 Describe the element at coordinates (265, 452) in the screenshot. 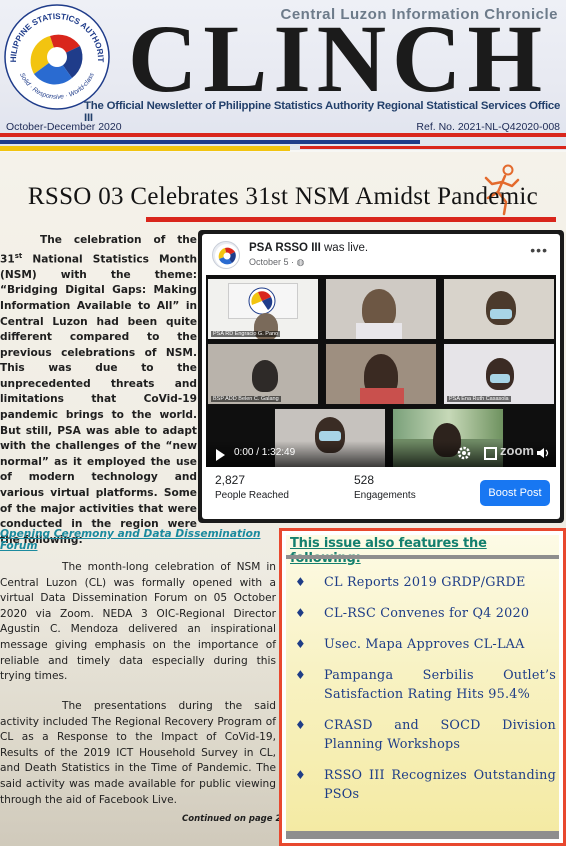

I see `video-time: 0:00 / 1:32:49` at that location.